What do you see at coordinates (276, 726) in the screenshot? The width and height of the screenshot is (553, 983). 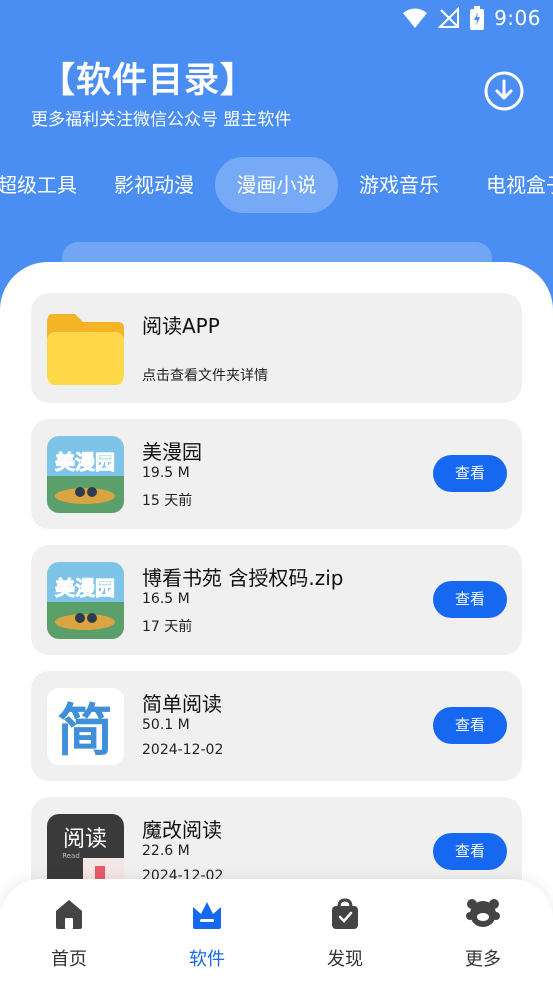 I see `list-item: 简 简单阅读 50.1 M 2024-12-02 查看` at bounding box center [276, 726].